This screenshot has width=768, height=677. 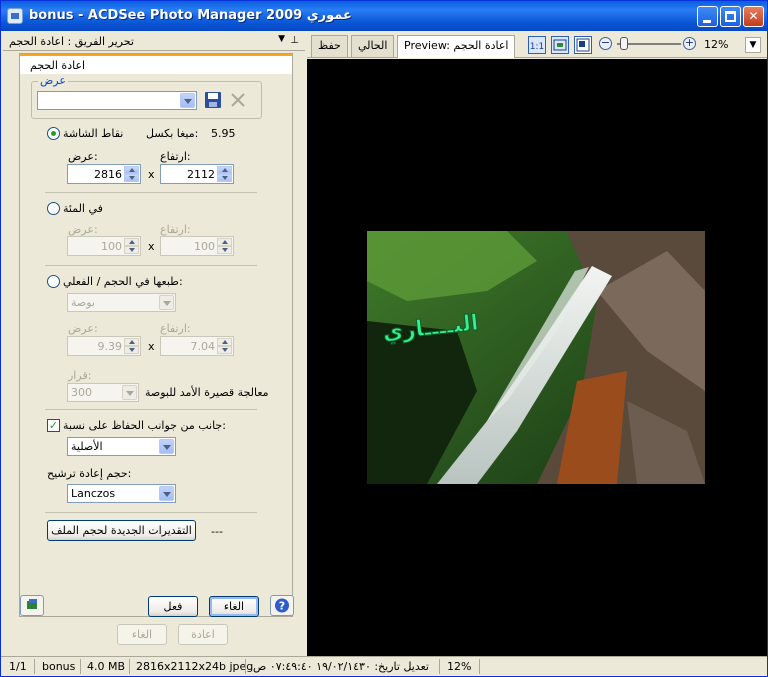 I want to click on status-file: bonus, so click(x=59, y=666).